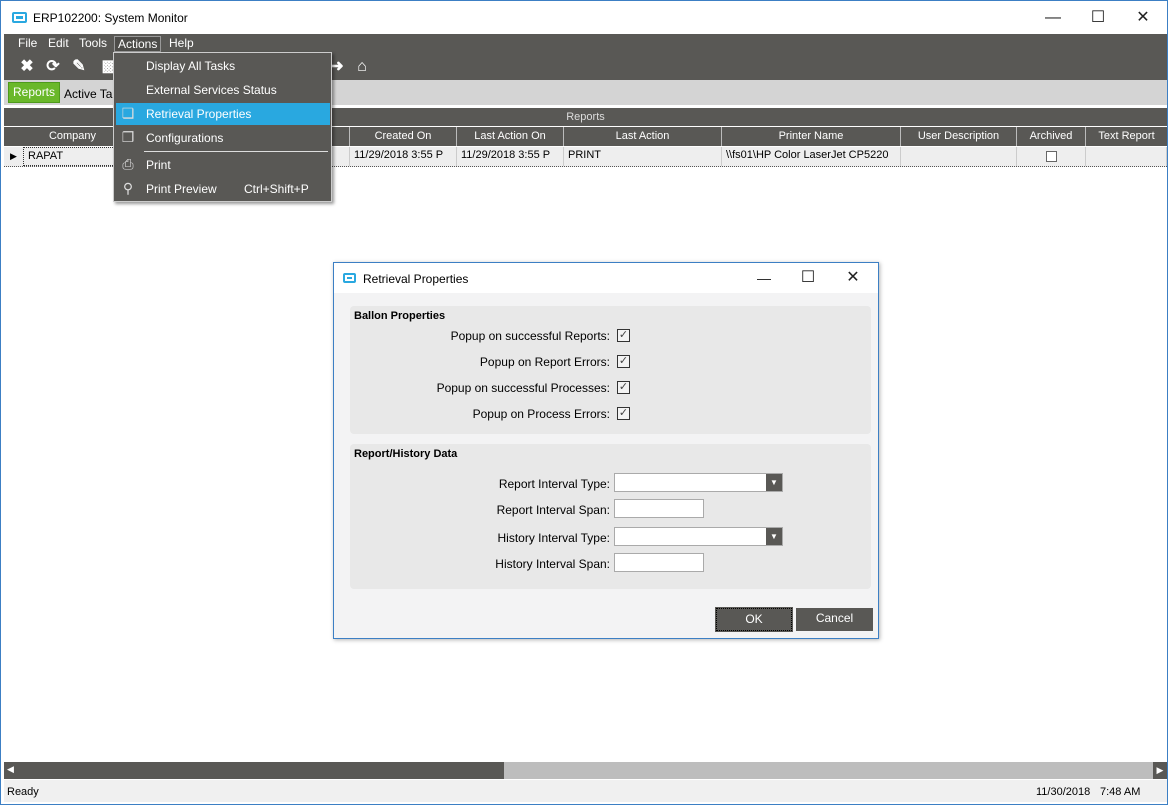 The width and height of the screenshot is (1171, 807). I want to click on cell-last-action: PRINT, so click(643, 156).